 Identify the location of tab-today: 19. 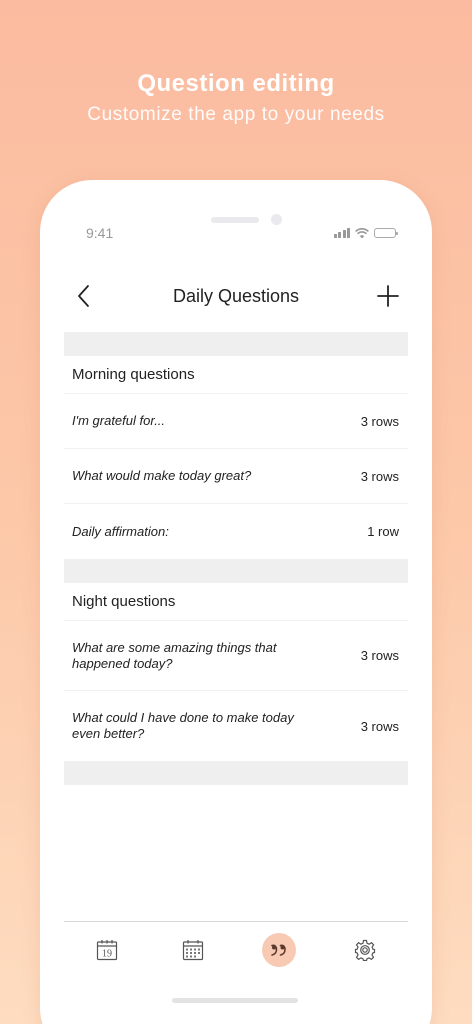
(107, 950).